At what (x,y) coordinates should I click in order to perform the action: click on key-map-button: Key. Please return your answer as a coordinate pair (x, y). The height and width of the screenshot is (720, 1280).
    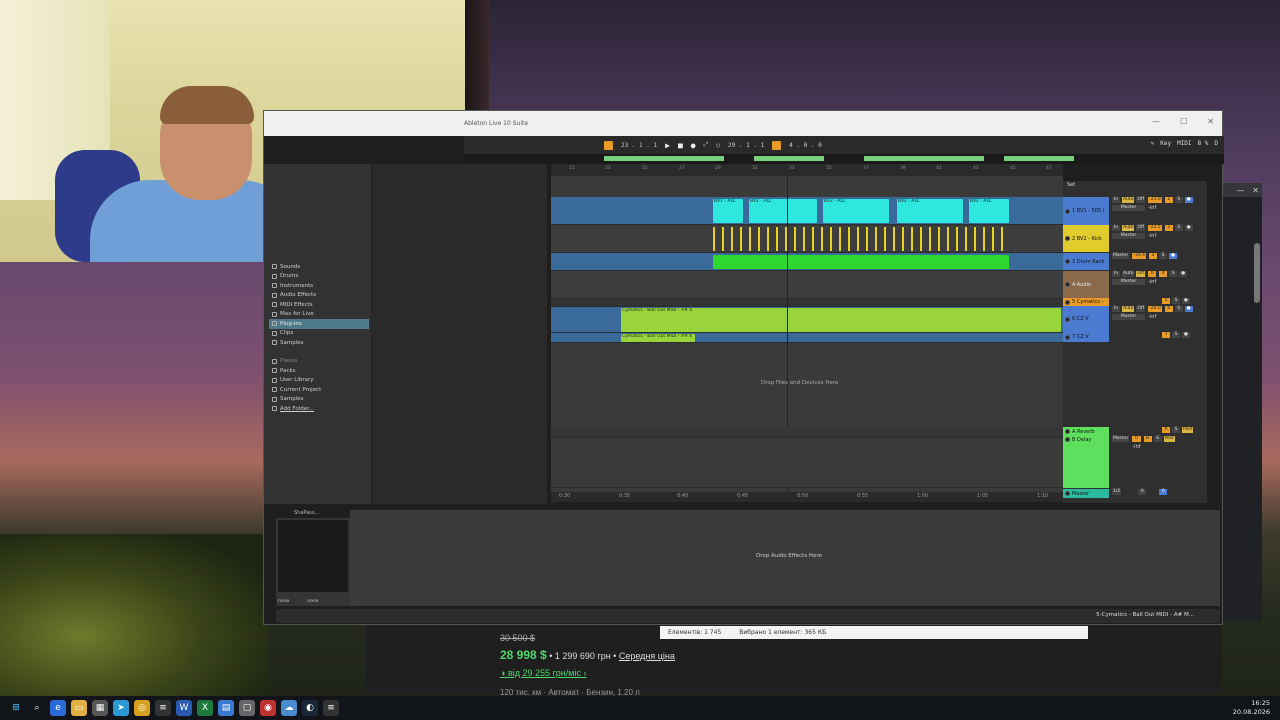
    Looking at the image, I should click on (1165, 143).